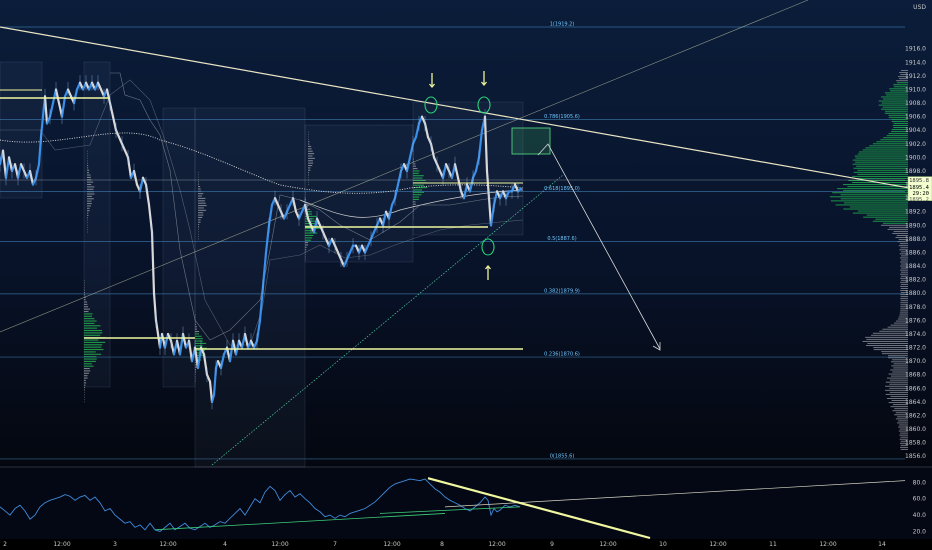 The width and height of the screenshot is (932, 550). Describe the element at coordinates (915, 388) in the screenshot. I see `price-tick-label: 1866.0` at that location.